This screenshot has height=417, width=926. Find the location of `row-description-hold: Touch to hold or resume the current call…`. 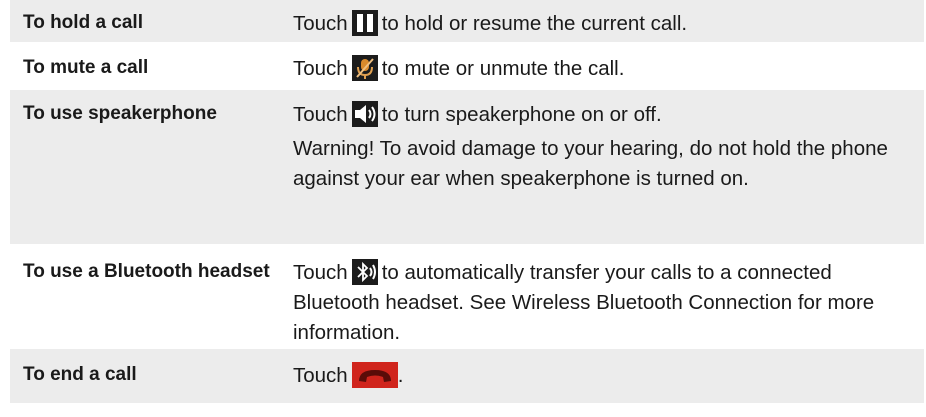

row-description-hold: Touch to hold or resume the current call… is located at coordinates (602, 25).